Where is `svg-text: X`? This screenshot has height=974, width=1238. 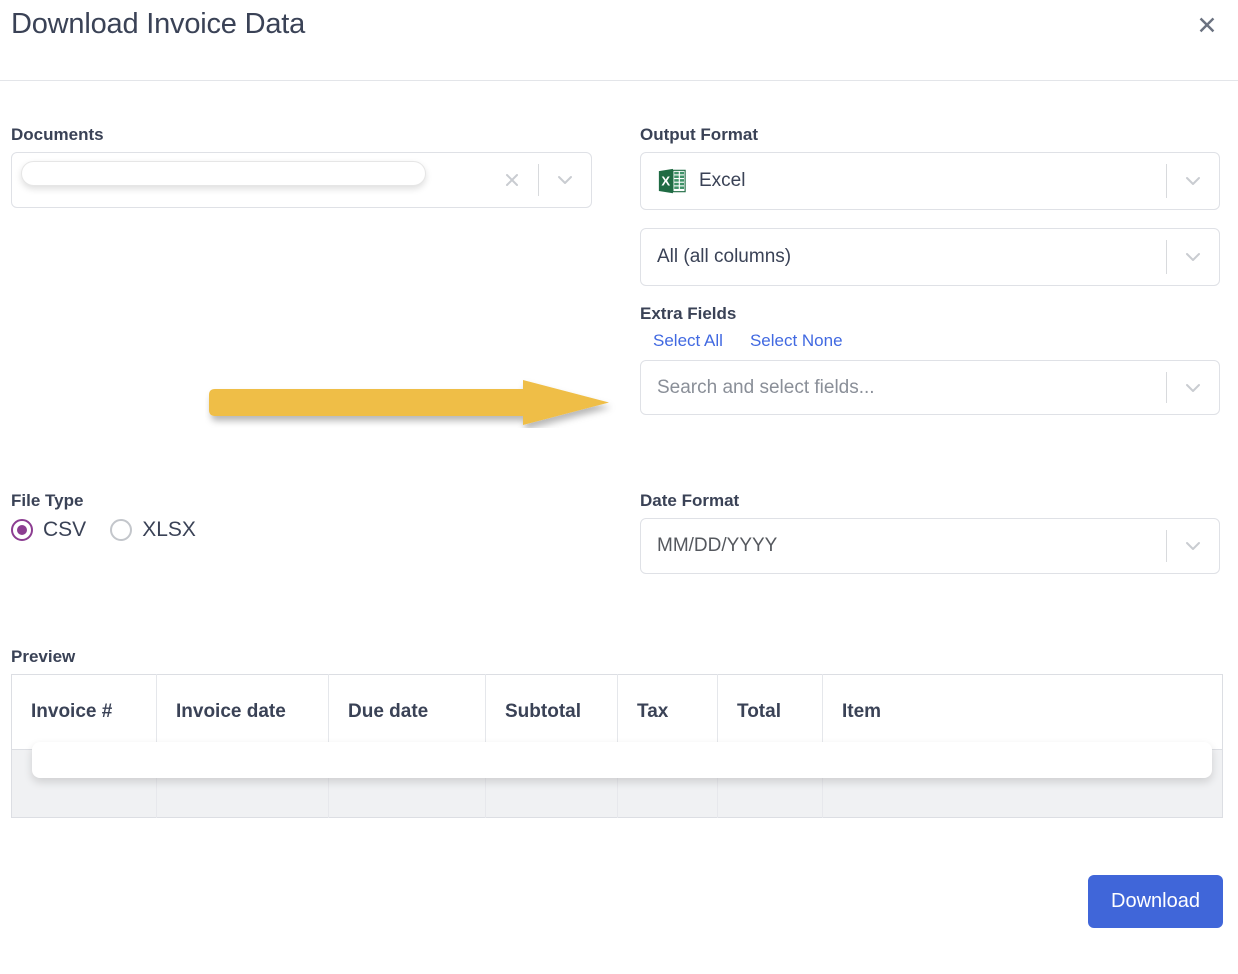
svg-text: X is located at coordinates (665, 181).